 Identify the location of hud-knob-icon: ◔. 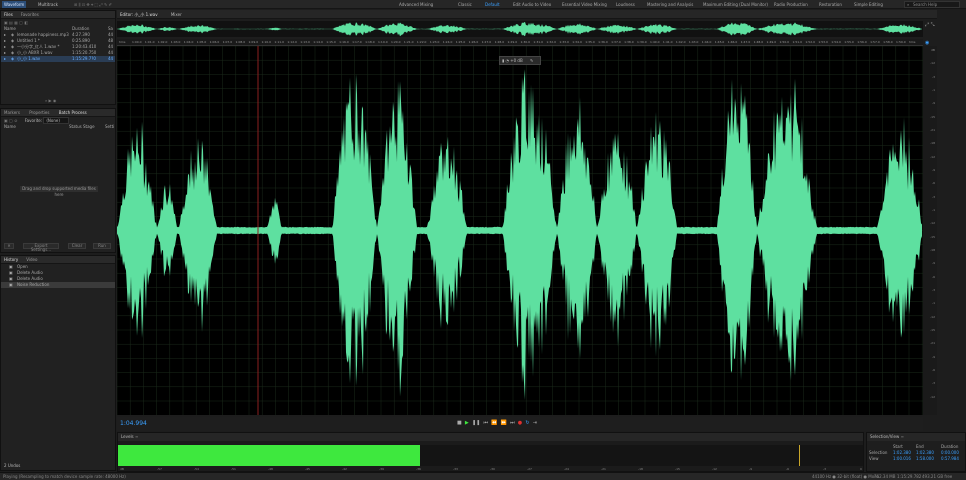
(507, 60).